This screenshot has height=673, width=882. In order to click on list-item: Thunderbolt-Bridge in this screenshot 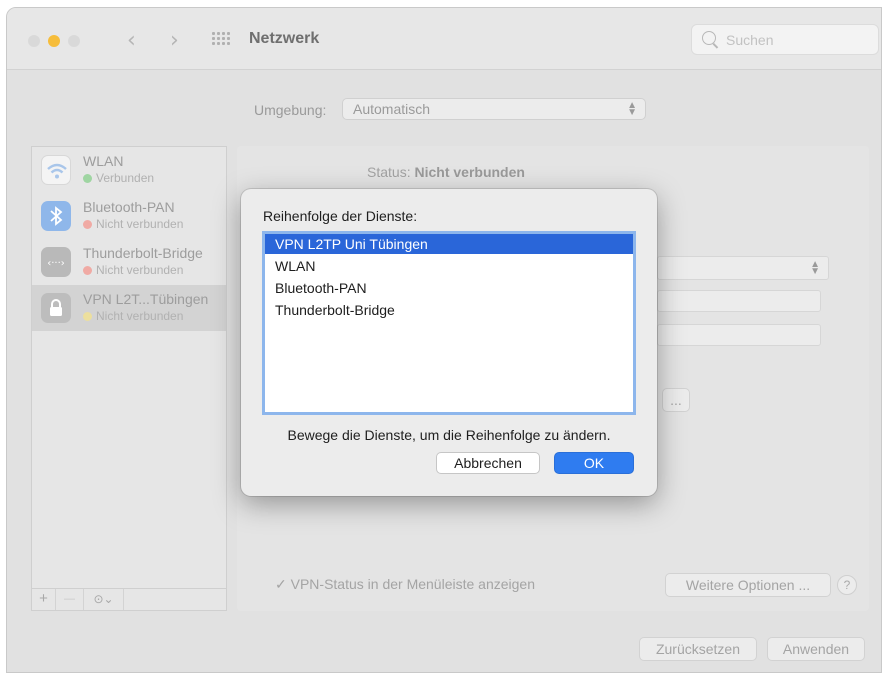, I will do `click(449, 310)`.